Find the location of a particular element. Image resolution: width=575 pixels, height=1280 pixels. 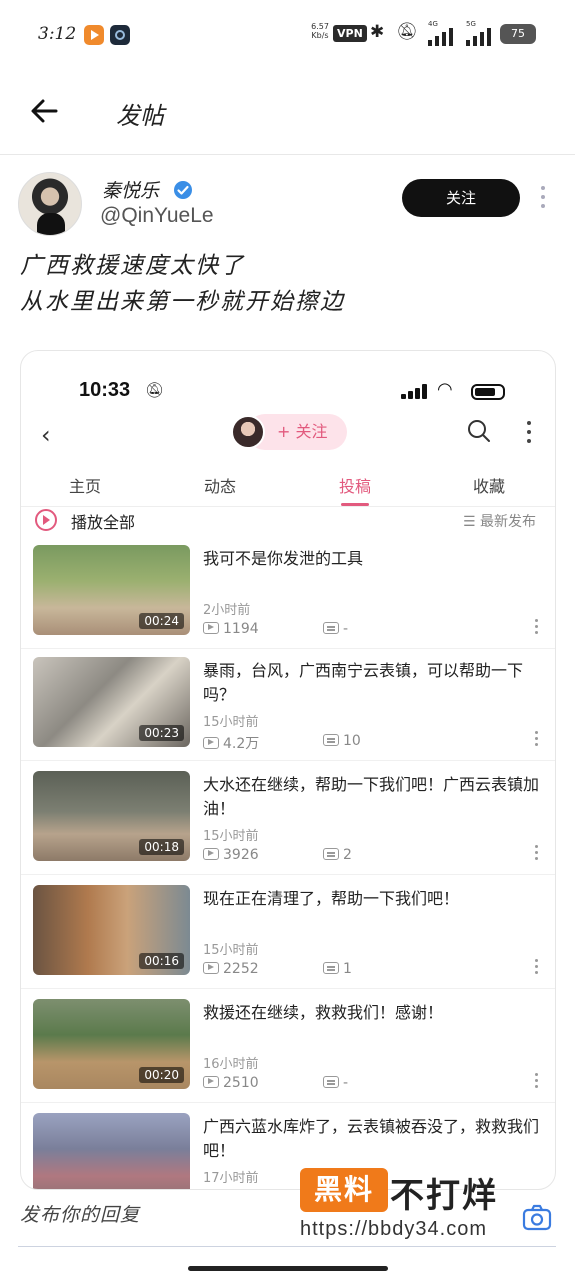

reply-input: 发布你的回复 is located at coordinates (80, 1213).